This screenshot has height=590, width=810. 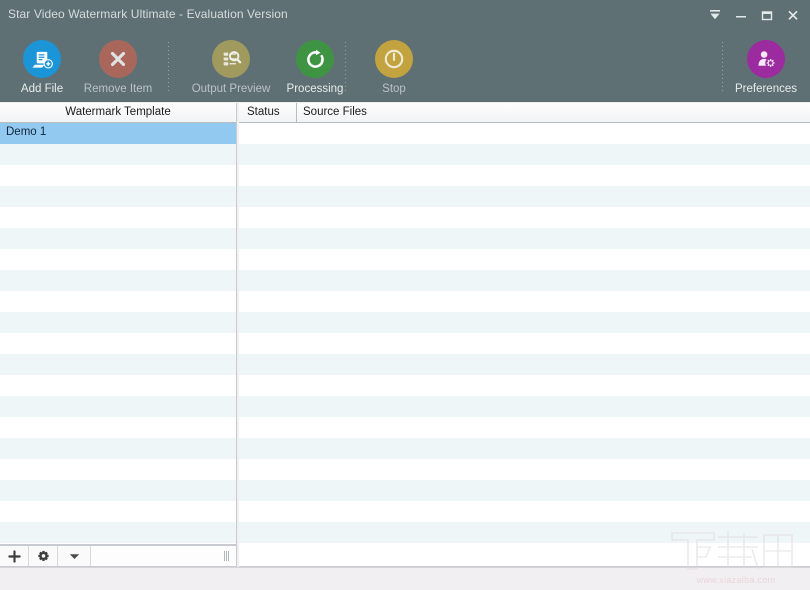 I want to click on chevron-down-icon, so click(x=74, y=556).